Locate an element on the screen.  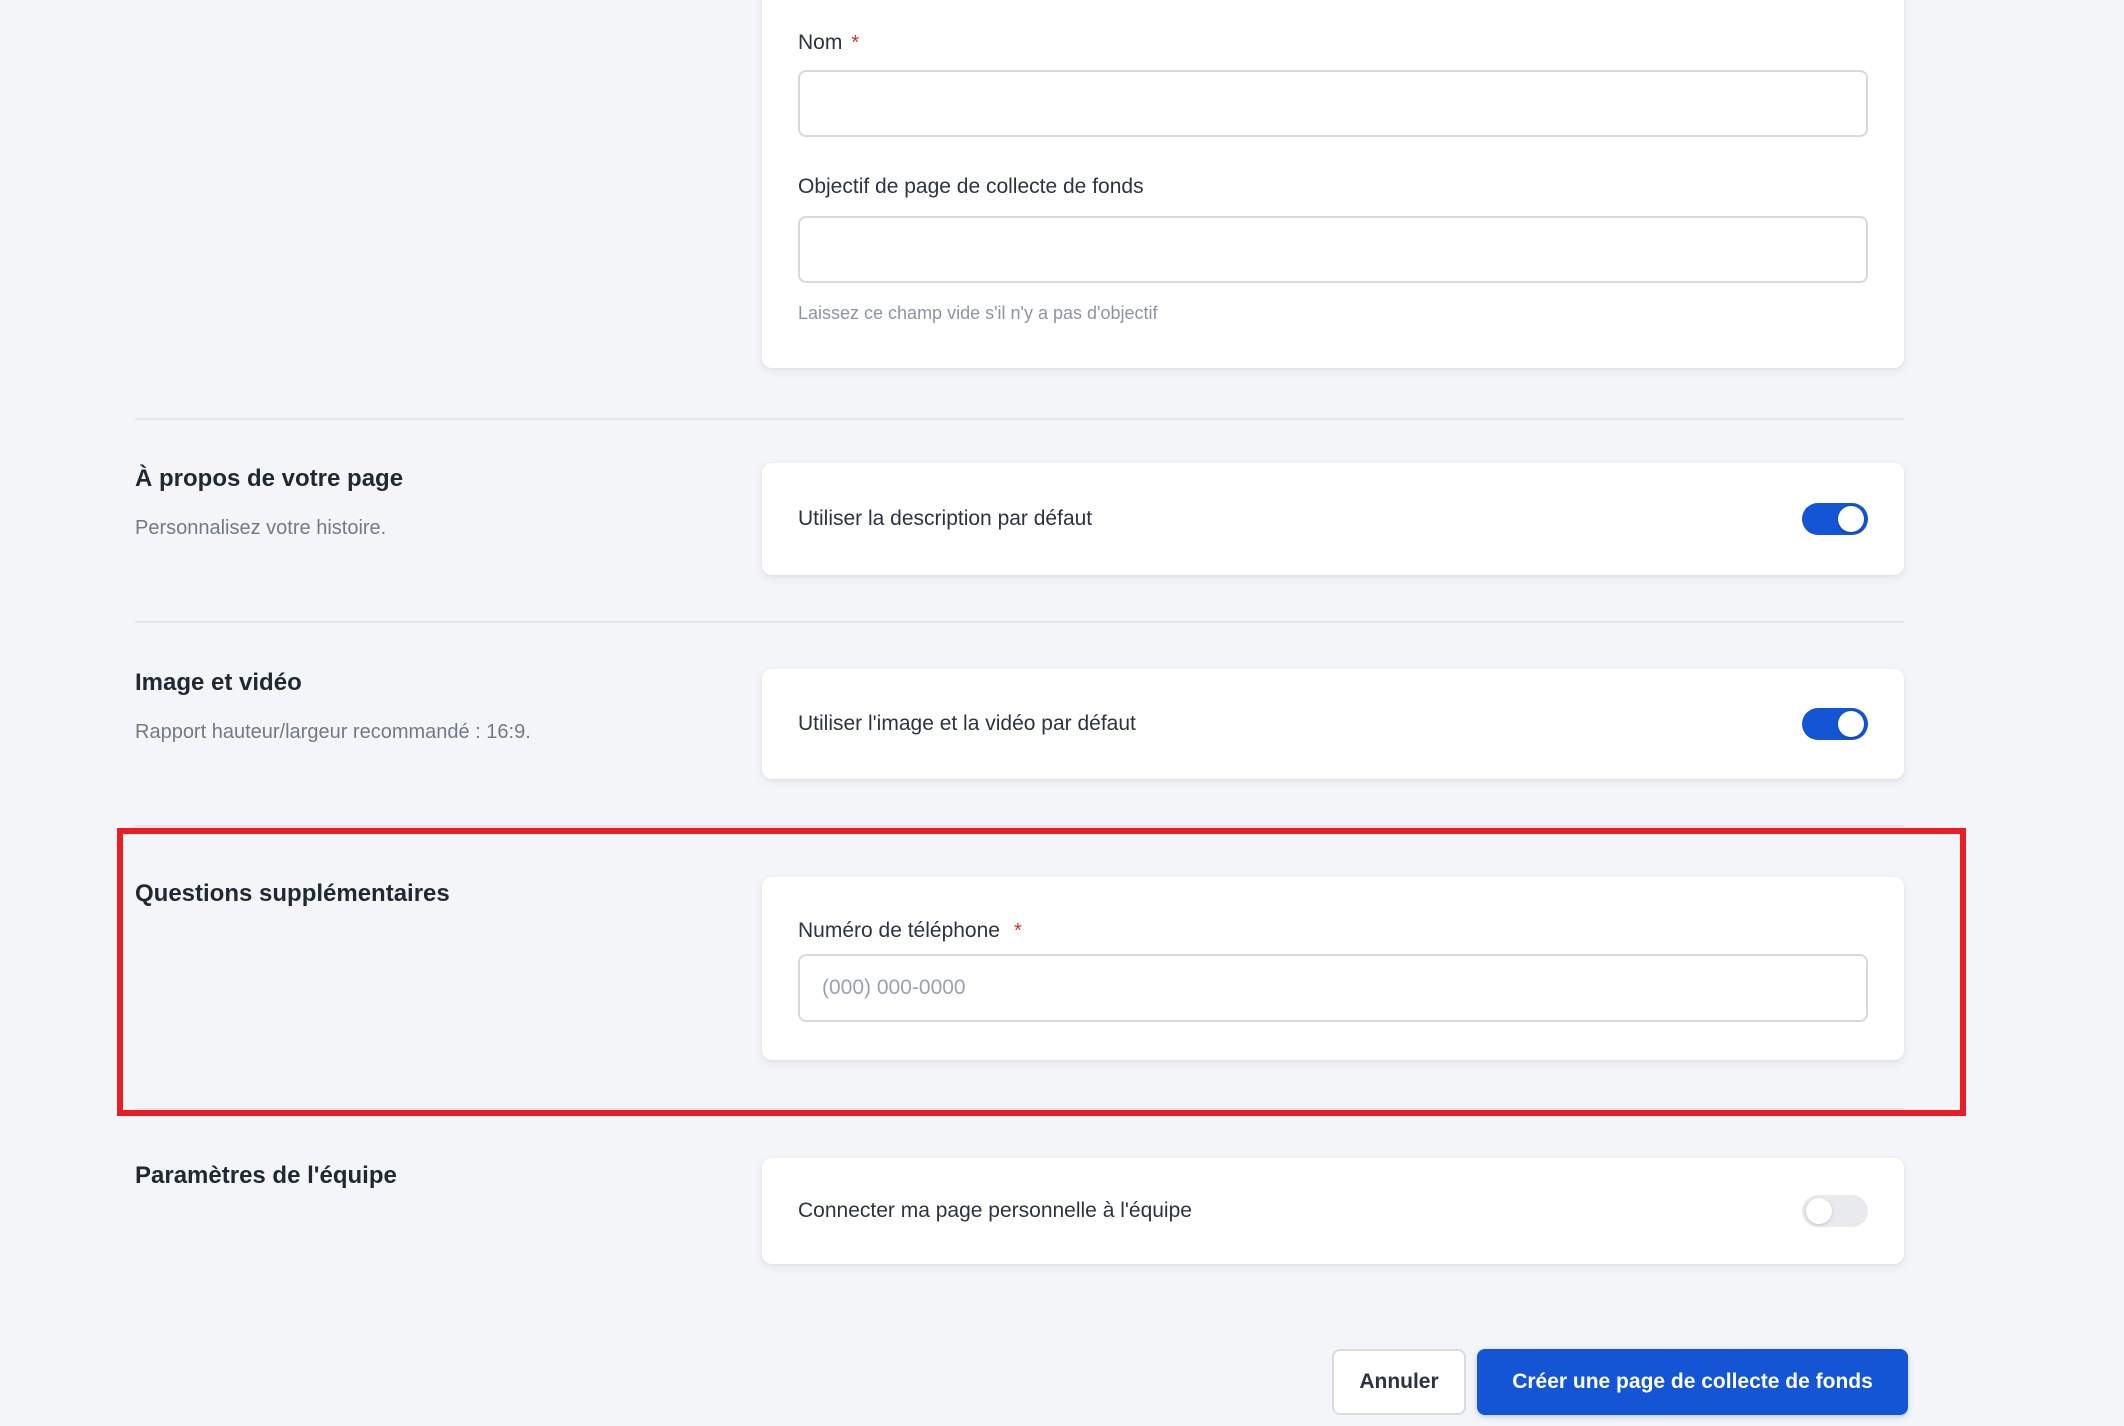
phone-input is located at coordinates (1333, 988).